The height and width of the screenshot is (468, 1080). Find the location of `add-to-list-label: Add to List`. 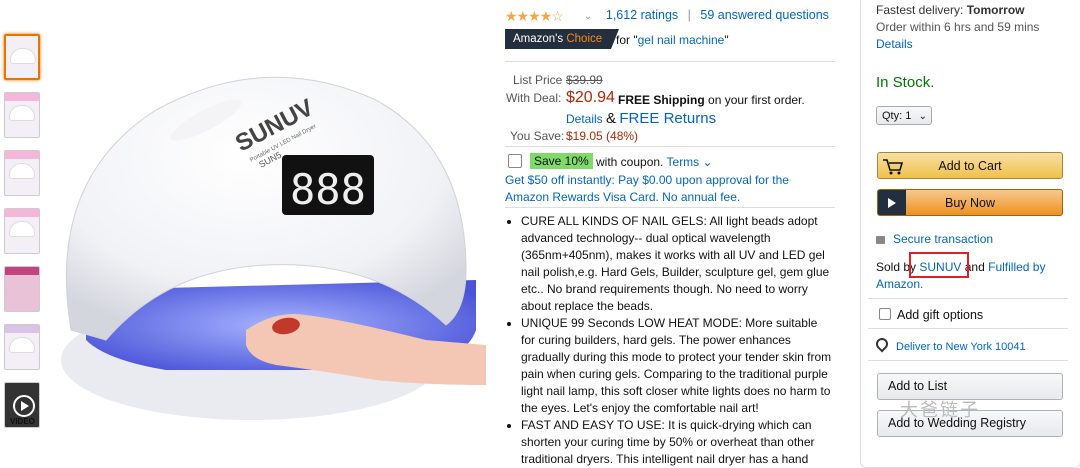

add-to-list-label: Add to List is located at coordinates (918, 386).